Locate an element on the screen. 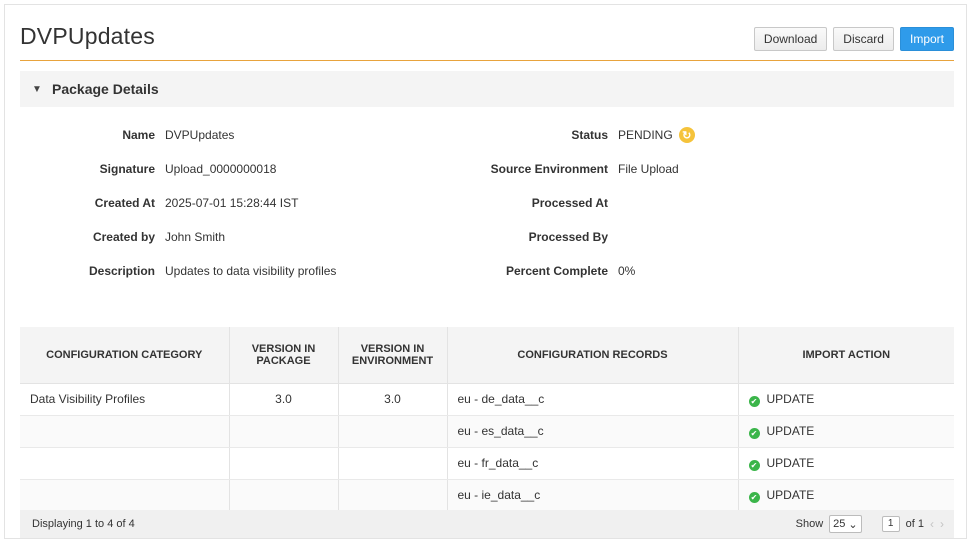 Image resolution: width=971 pixels, height=543 pixels. detail-label: Processed By is located at coordinates (568, 237).